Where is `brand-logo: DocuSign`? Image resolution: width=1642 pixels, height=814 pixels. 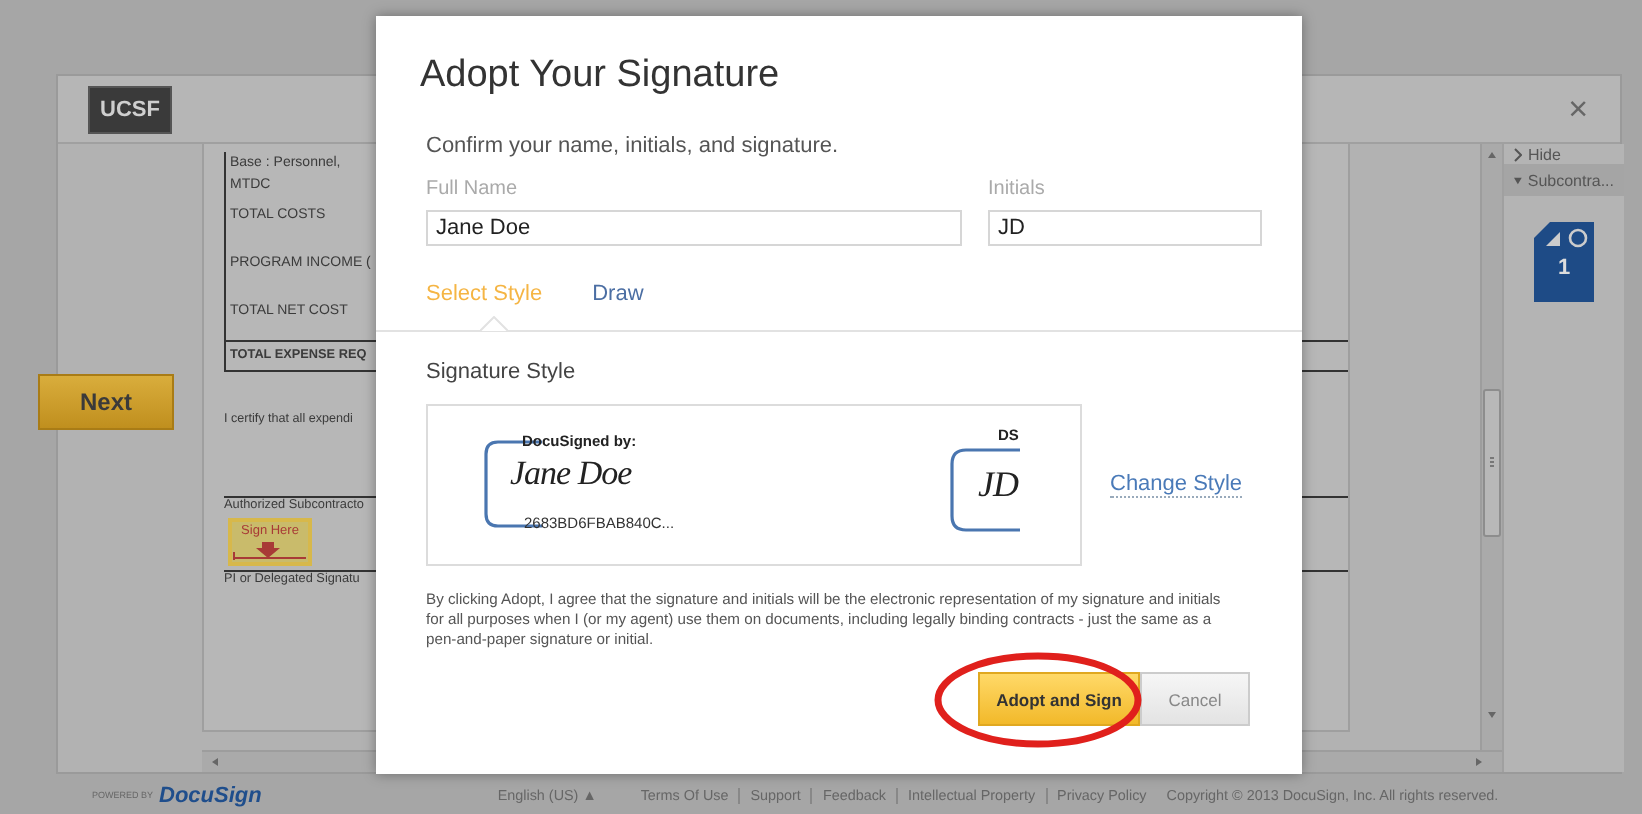
brand-logo: DocuSign is located at coordinates (210, 795).